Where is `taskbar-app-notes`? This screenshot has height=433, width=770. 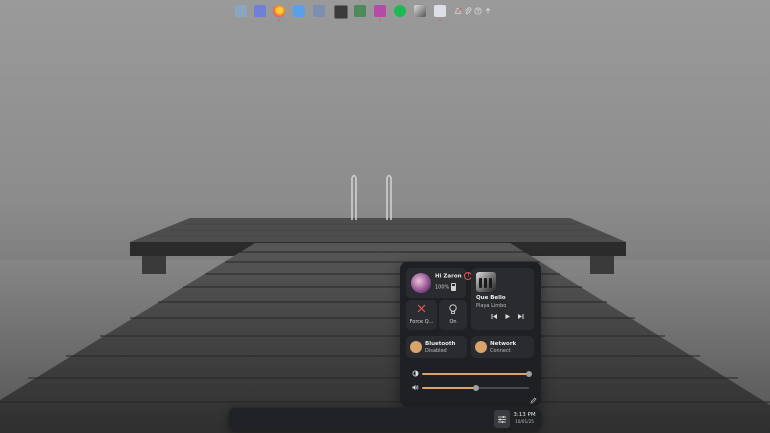 taskbar-app-notes is located at coordinates (440, 13).